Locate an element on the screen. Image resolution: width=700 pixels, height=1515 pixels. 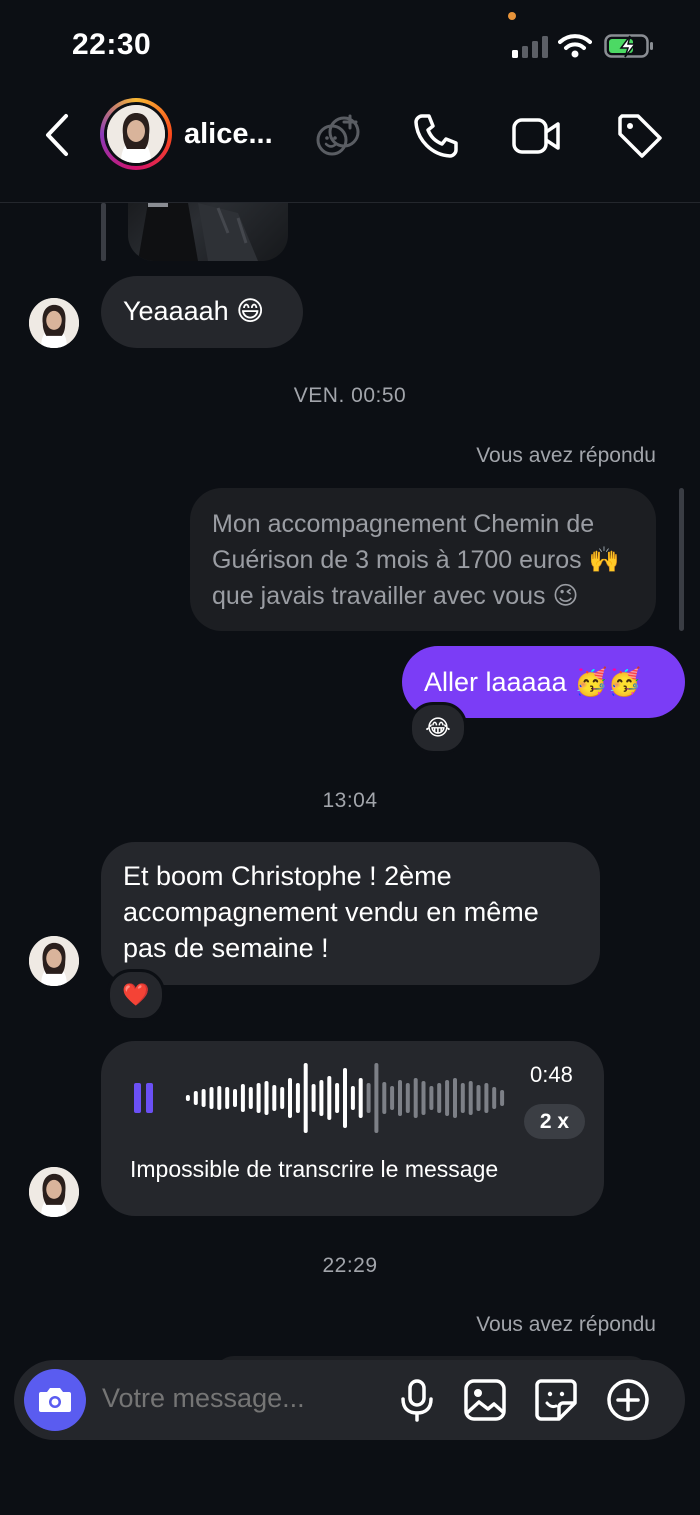
gallery-icon is located at coordinates (485, 1400).